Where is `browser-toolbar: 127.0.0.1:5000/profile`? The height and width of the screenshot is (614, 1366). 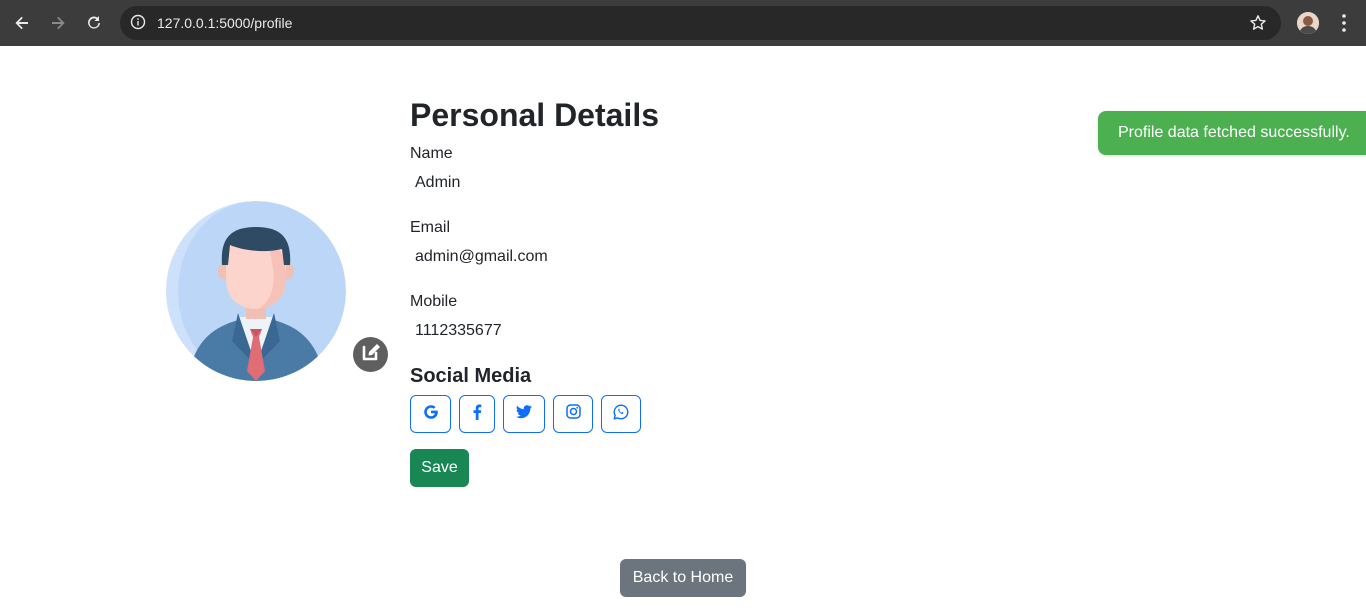 browser-toolbar: 127.0.0.1:5000/profile is located at coordinates (683, 23).